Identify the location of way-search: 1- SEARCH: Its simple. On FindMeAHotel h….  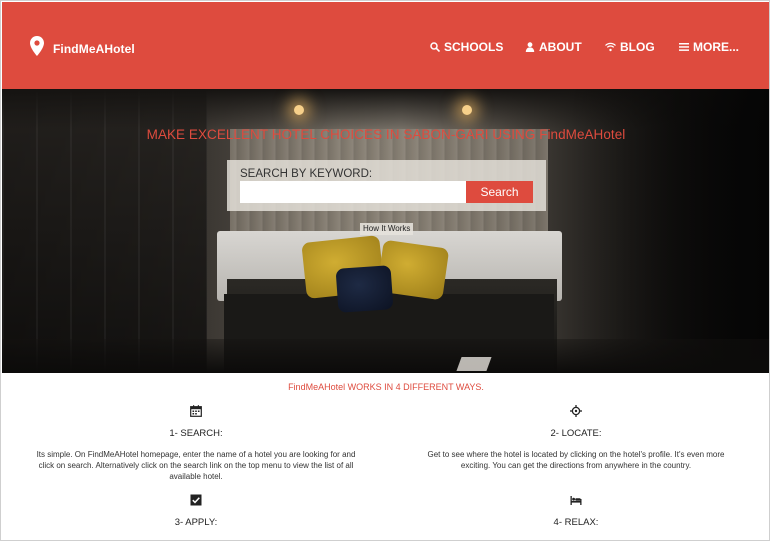
(196, 443).